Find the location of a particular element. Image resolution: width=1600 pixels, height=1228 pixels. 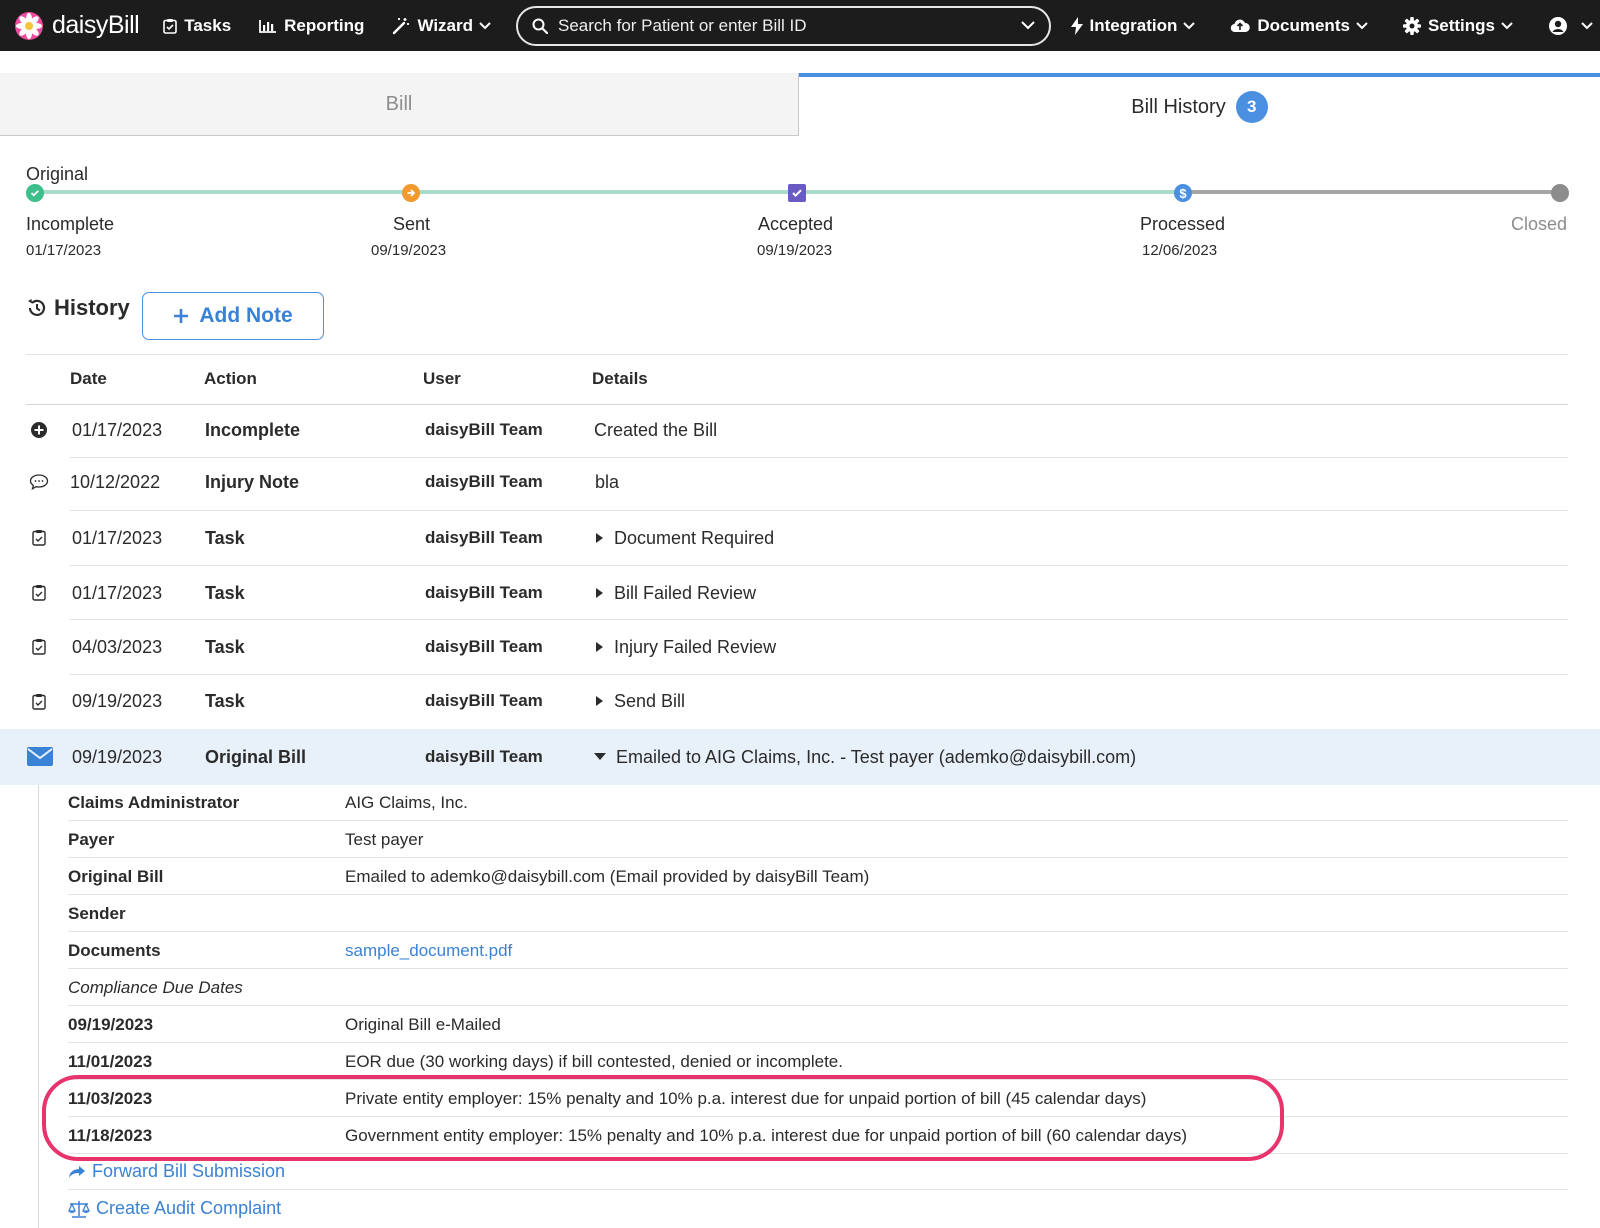

nav-user-menu is located at coordinates (1574, 26).